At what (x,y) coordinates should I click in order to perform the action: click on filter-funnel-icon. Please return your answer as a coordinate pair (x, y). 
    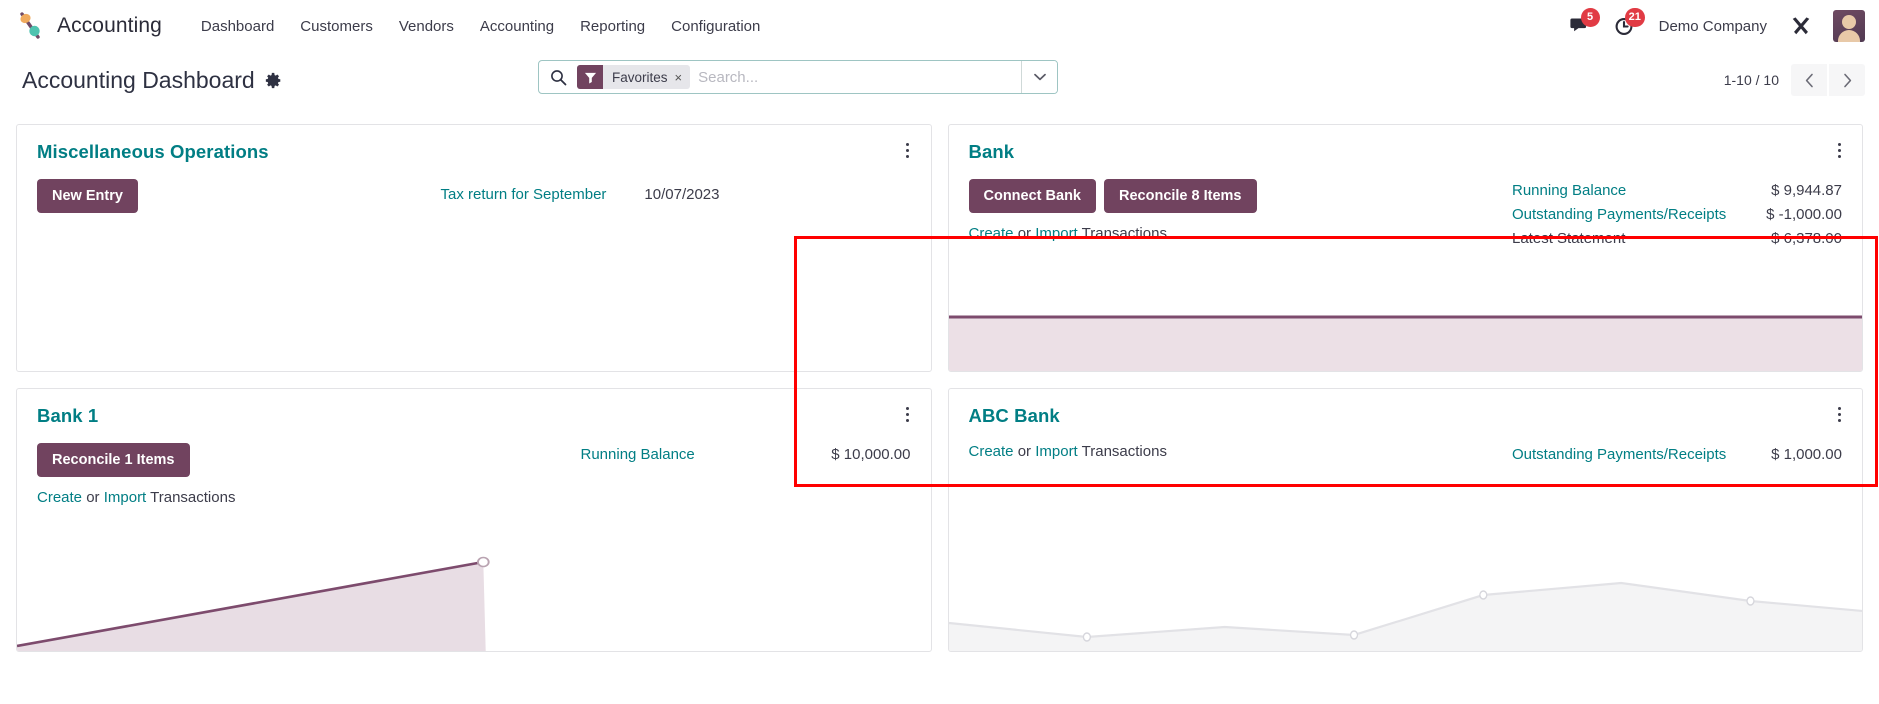
    Looking at the image, I should click on (590, 77).